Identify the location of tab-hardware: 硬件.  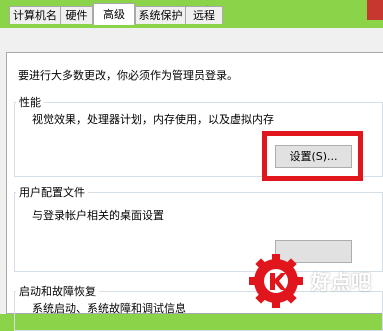
(76, 15).